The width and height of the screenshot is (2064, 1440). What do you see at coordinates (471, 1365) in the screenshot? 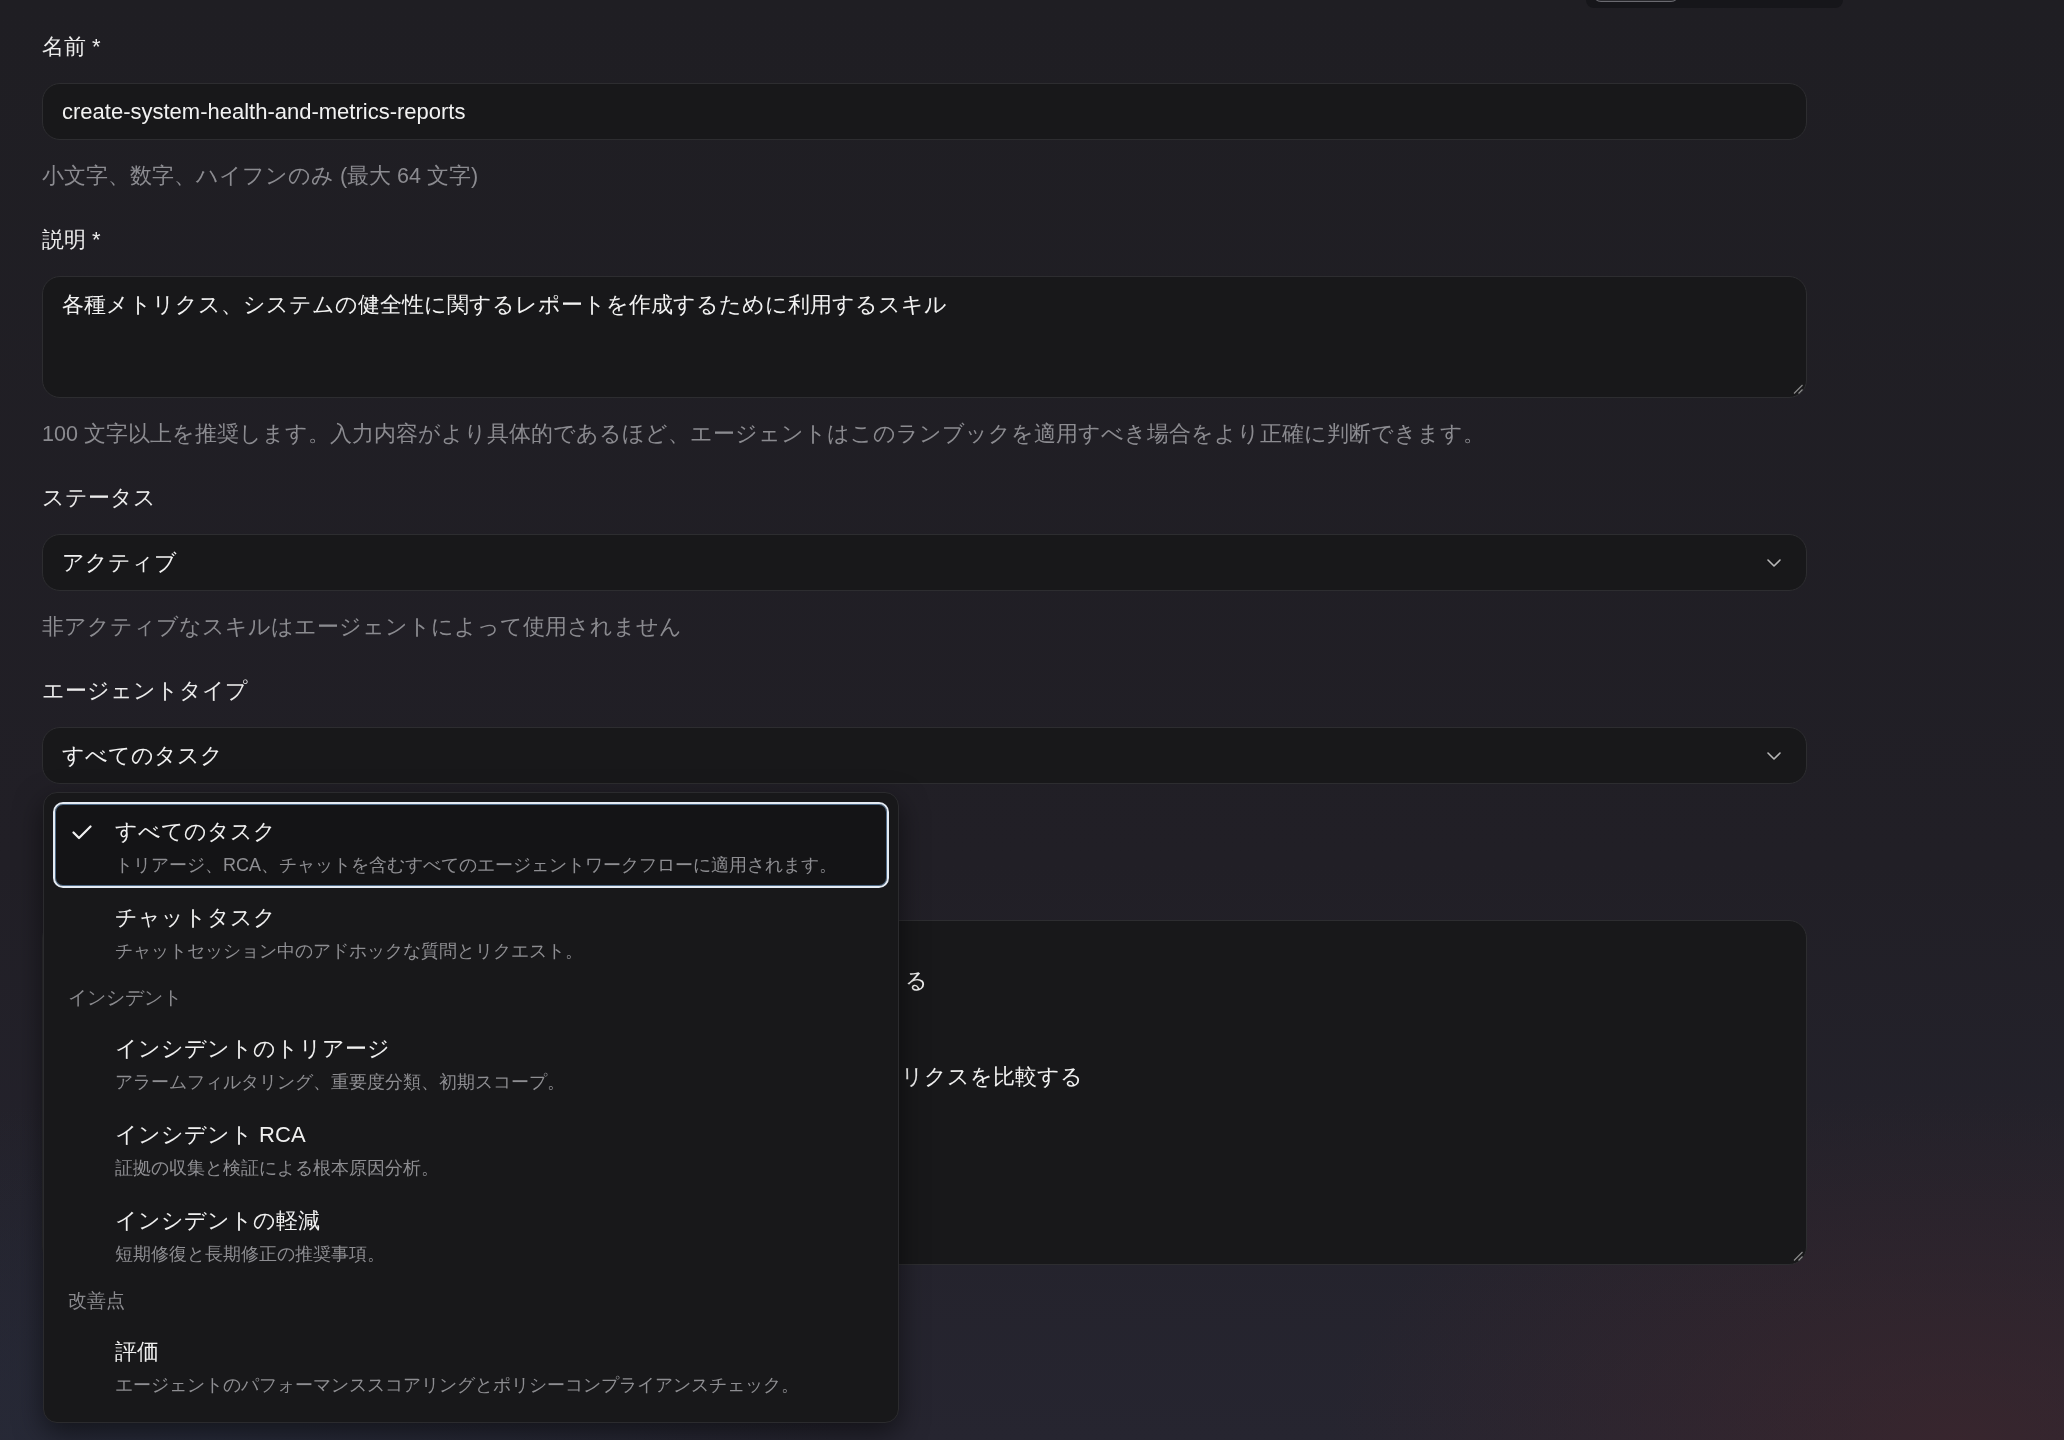
I see `dropdown-option: 評価 エージェントのパフォーマンススコアリングとポリシーコンプライアンスチェック。` at bounding box center [471, 1365].